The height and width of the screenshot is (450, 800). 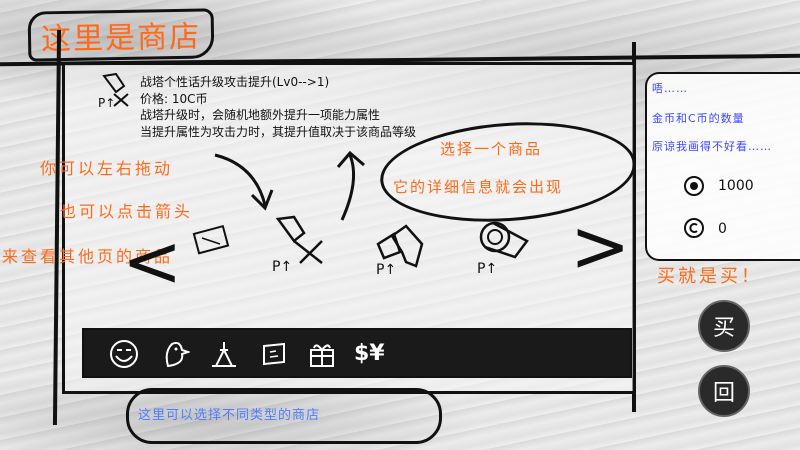 What do you see at coordinates (724, 391) in the screenshot?
I see `back-button: 回` at bounding box center [724, 391].